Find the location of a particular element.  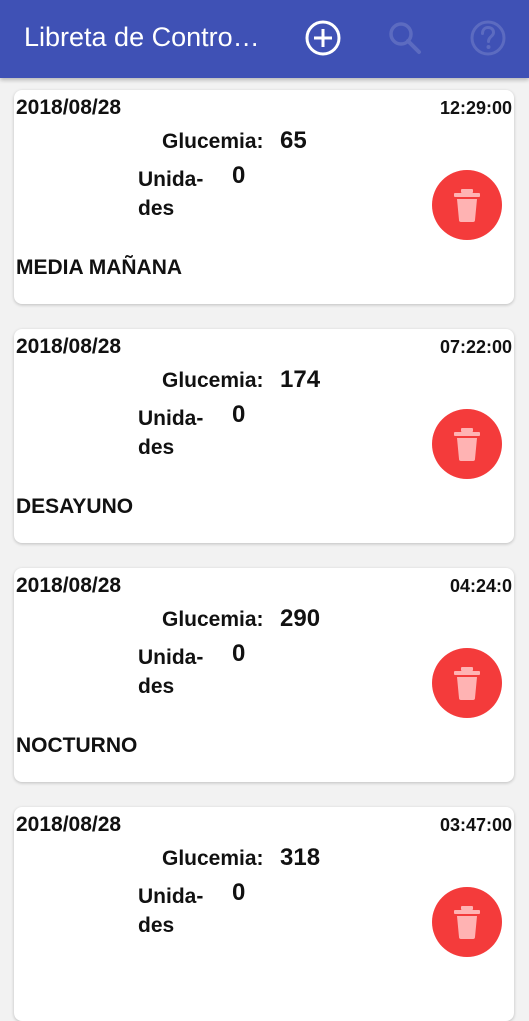

meal-label: MEDIA MAÑANA is located at coordinates (99, 267).